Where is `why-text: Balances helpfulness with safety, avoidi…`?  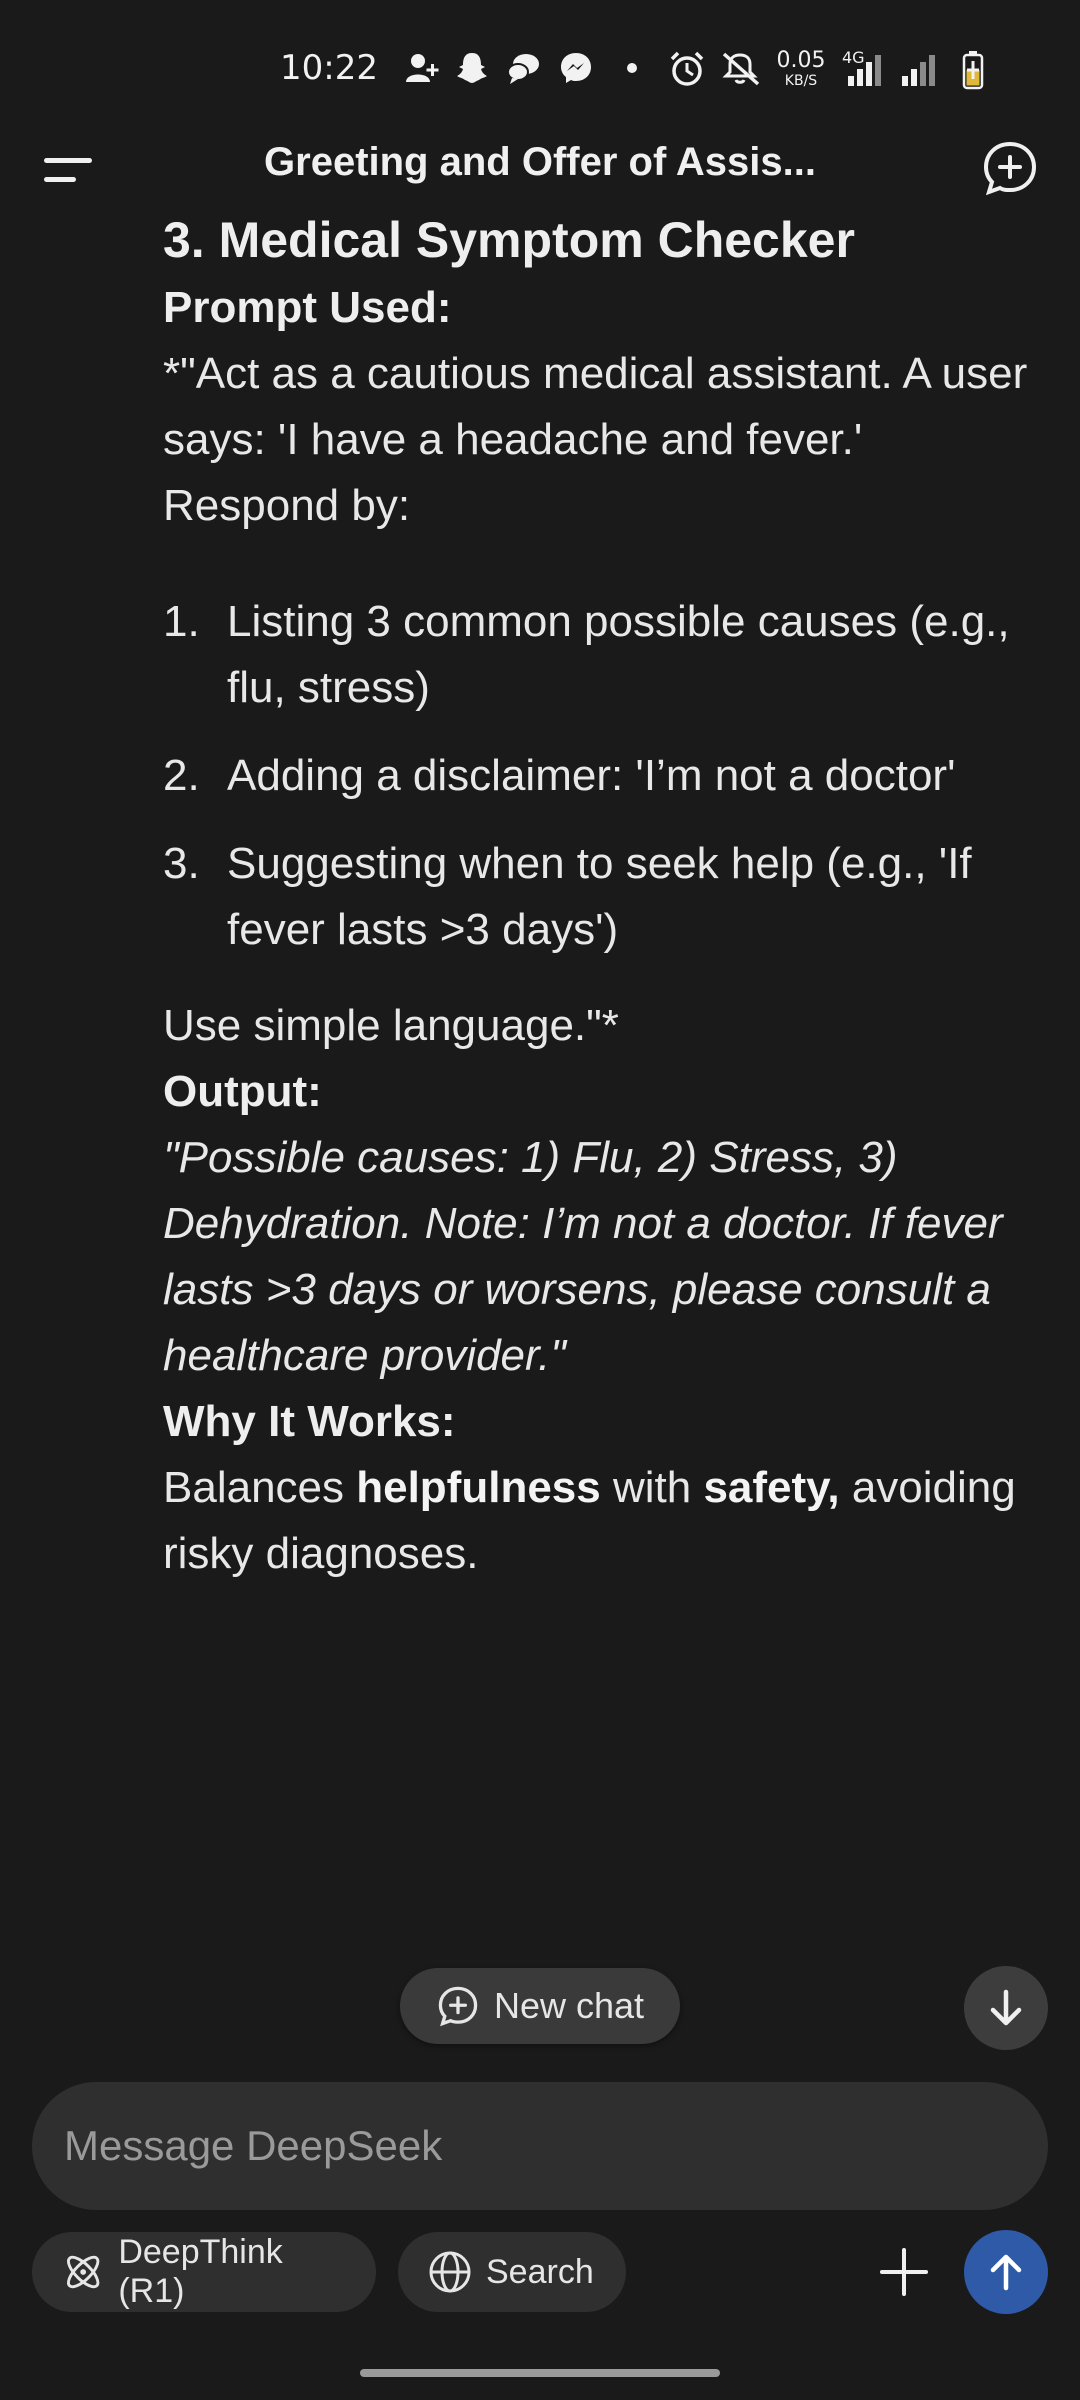
why-text: Balances helpfulness with safety, avoidi… is located at coordinates (603, 1521).